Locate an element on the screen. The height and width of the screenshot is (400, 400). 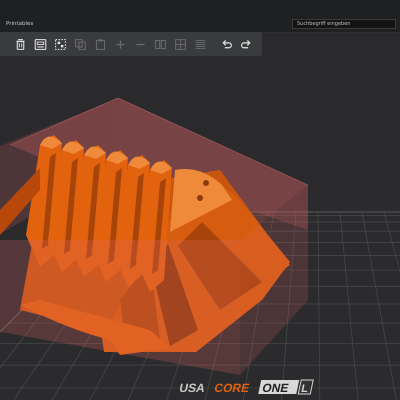
variable-layer-height-button is located at coordinates (200, 44).